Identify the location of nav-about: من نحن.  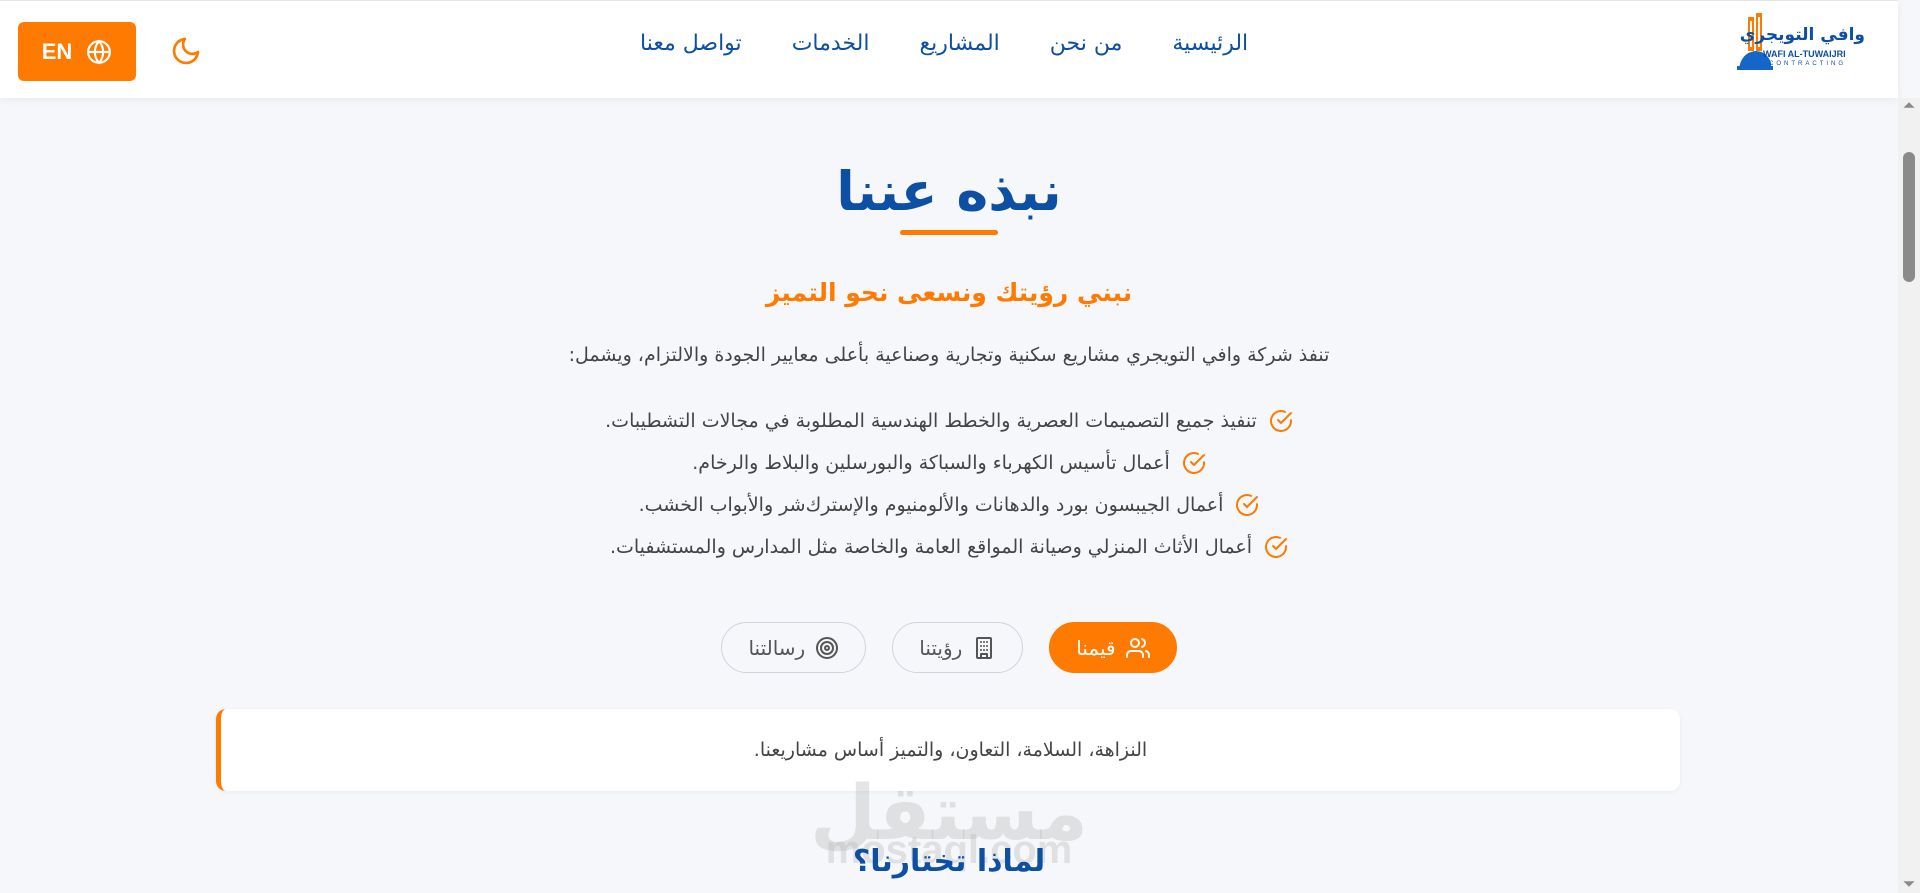
(1086, 51).